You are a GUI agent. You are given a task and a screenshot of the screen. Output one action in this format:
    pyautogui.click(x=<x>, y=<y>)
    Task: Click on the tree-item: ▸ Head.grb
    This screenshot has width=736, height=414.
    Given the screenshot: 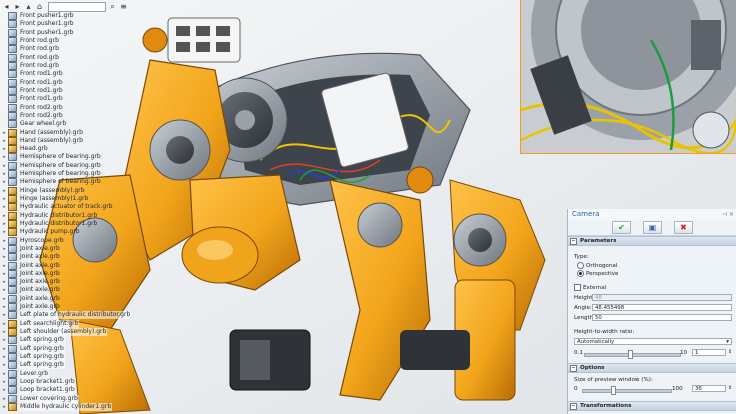 What is the action you would take?
    pyautogui.click(x=71, y=149)
    